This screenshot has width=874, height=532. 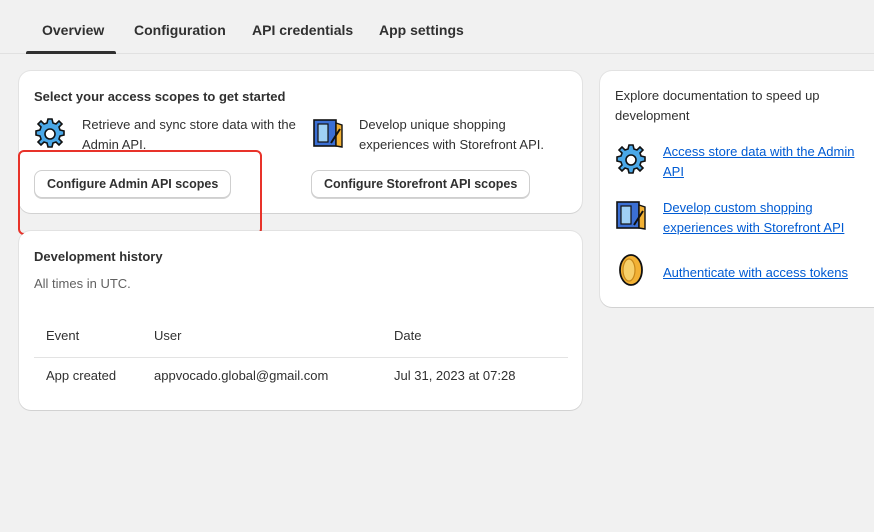 I want to click on tab-configuration: Configuration, so click(x=180, y=27).